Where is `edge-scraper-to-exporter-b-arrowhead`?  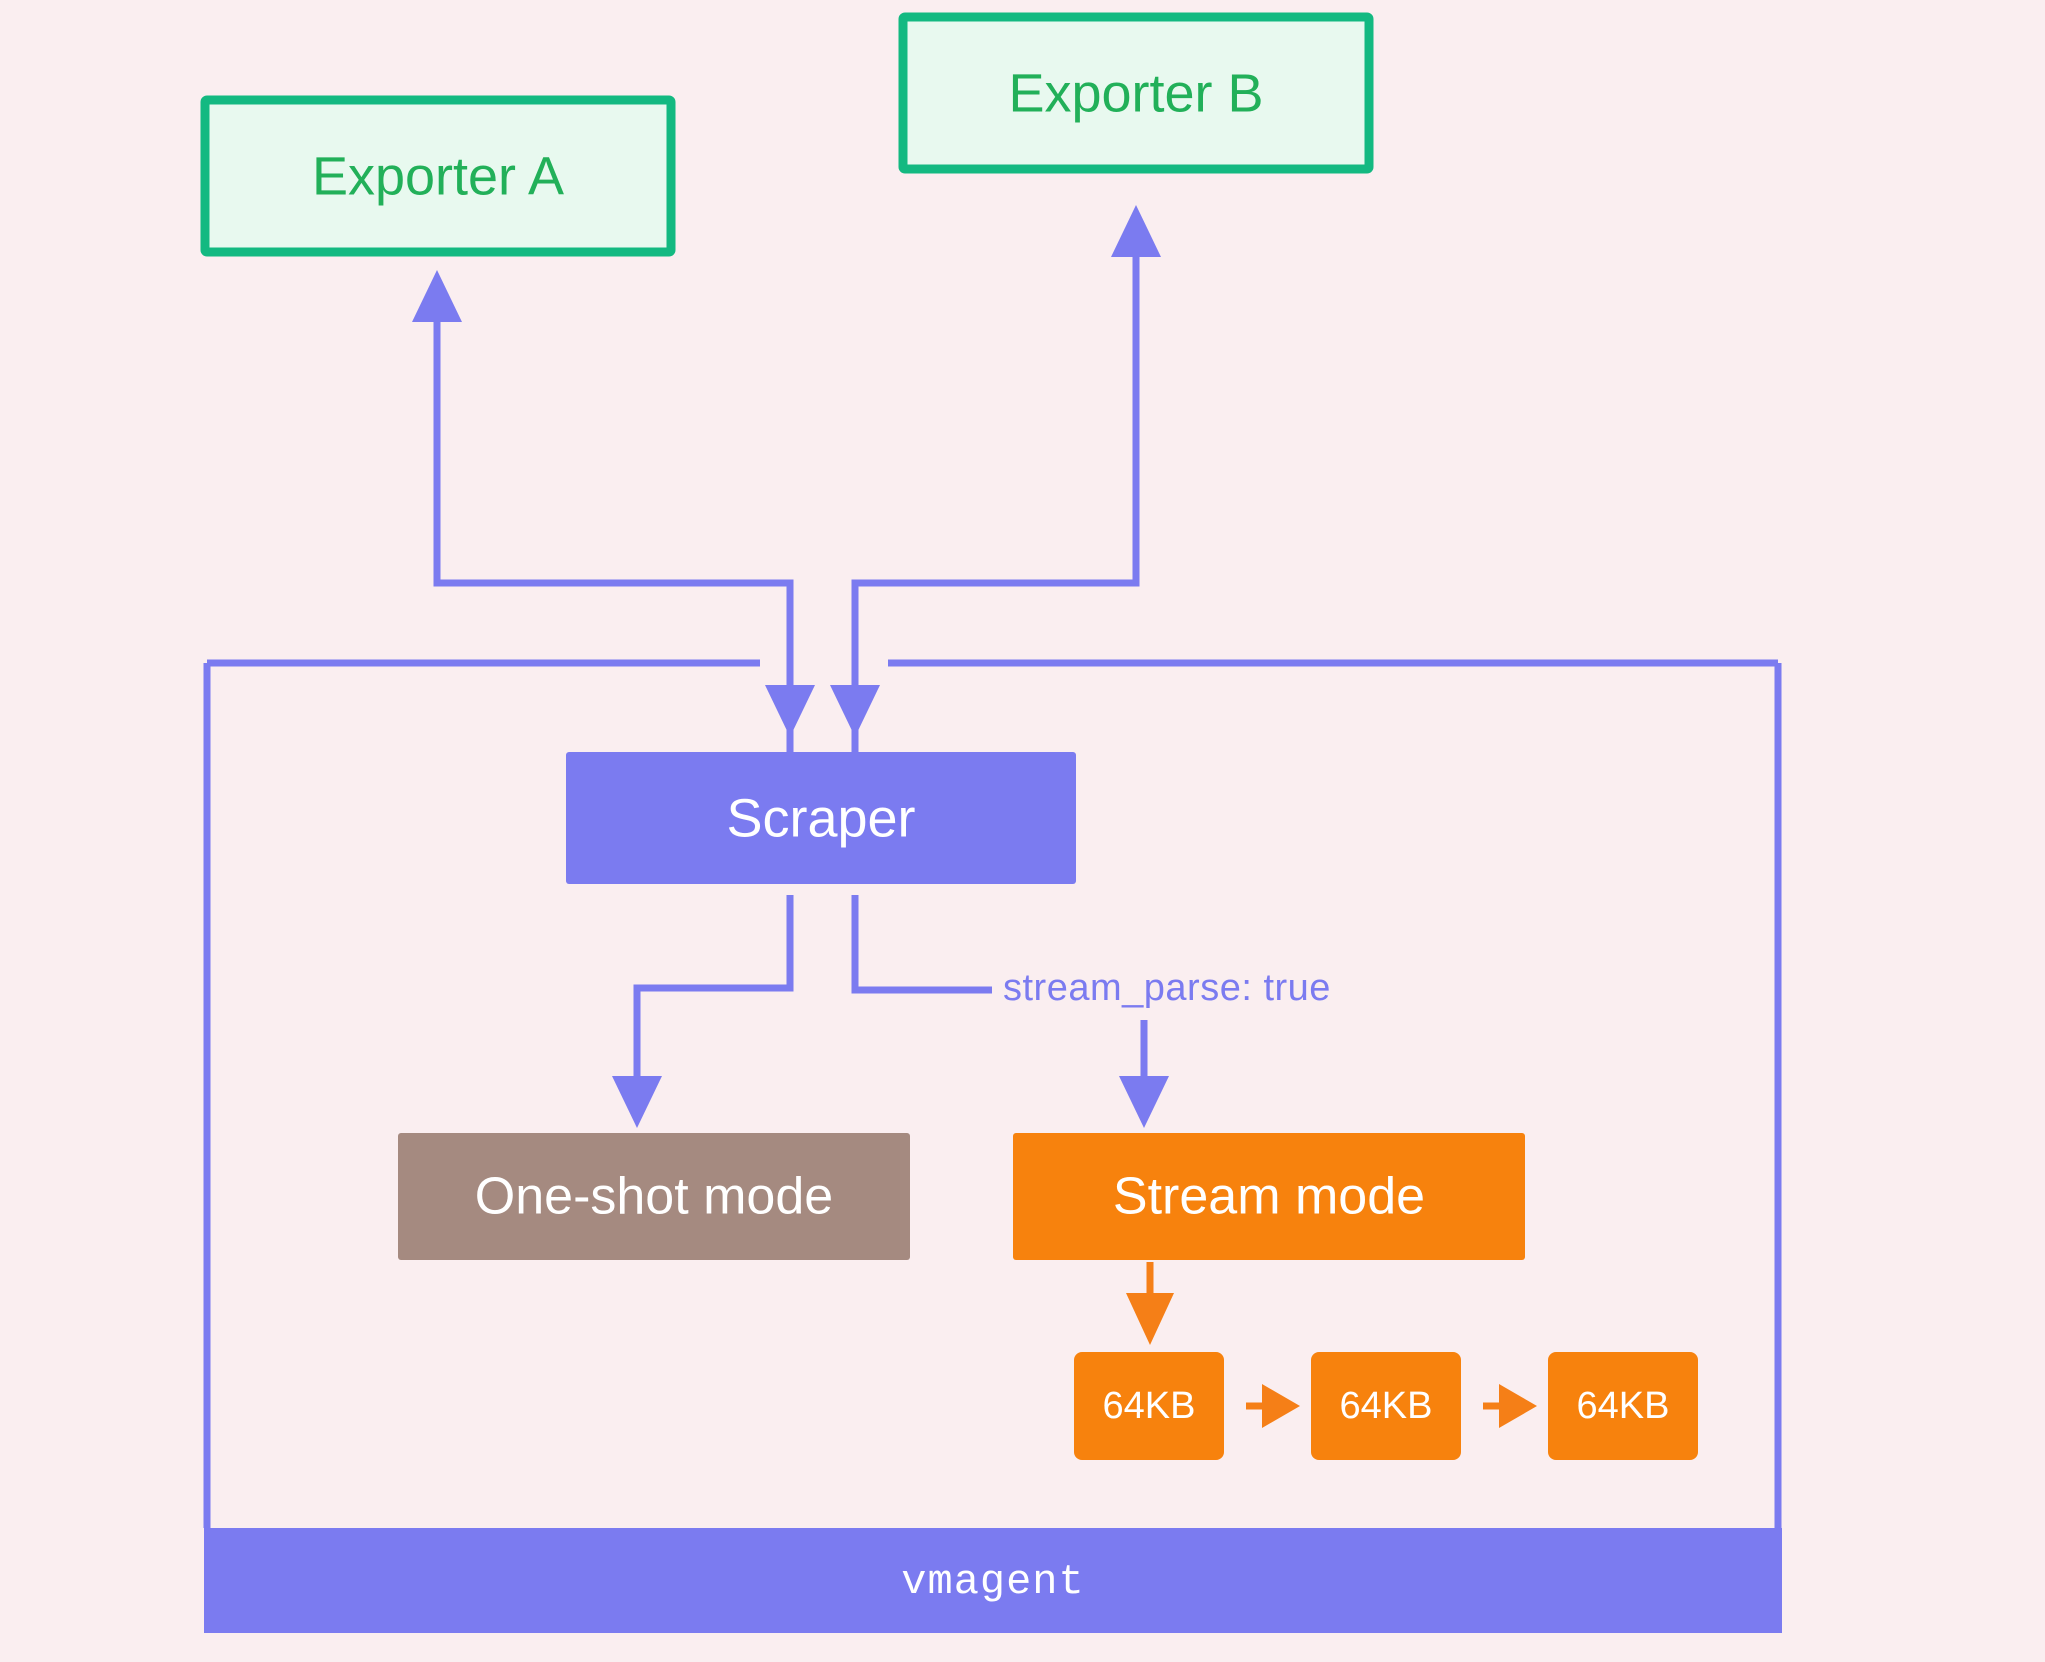 edge-scraper-to-exporter-b-arrowhead is located at coordinates (1136, 231).